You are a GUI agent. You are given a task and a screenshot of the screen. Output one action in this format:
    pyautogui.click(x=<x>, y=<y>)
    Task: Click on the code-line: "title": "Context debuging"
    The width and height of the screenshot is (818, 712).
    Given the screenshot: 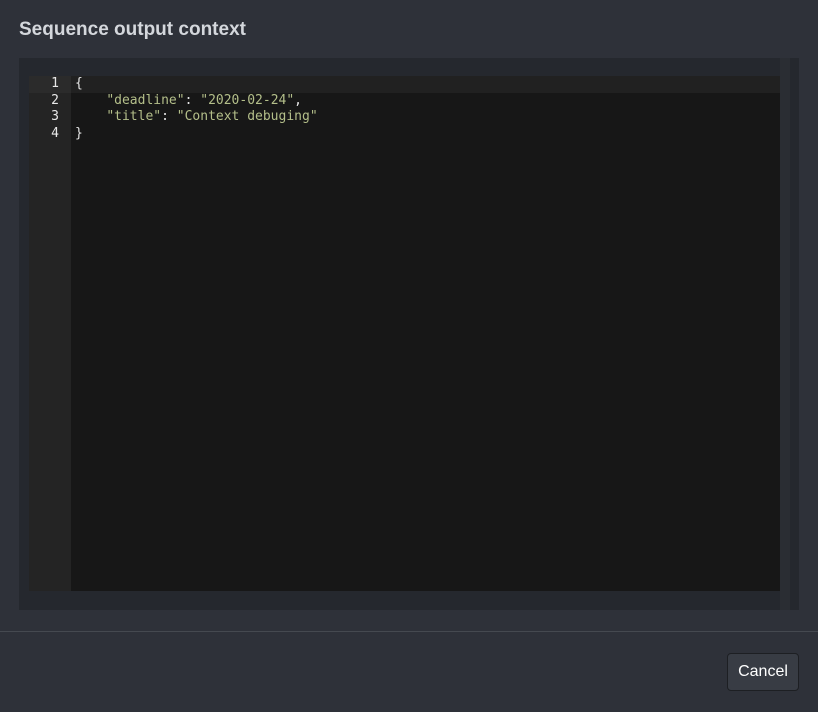 What is the action you would take?
    pyautogui.click(x=196, y=117)
    